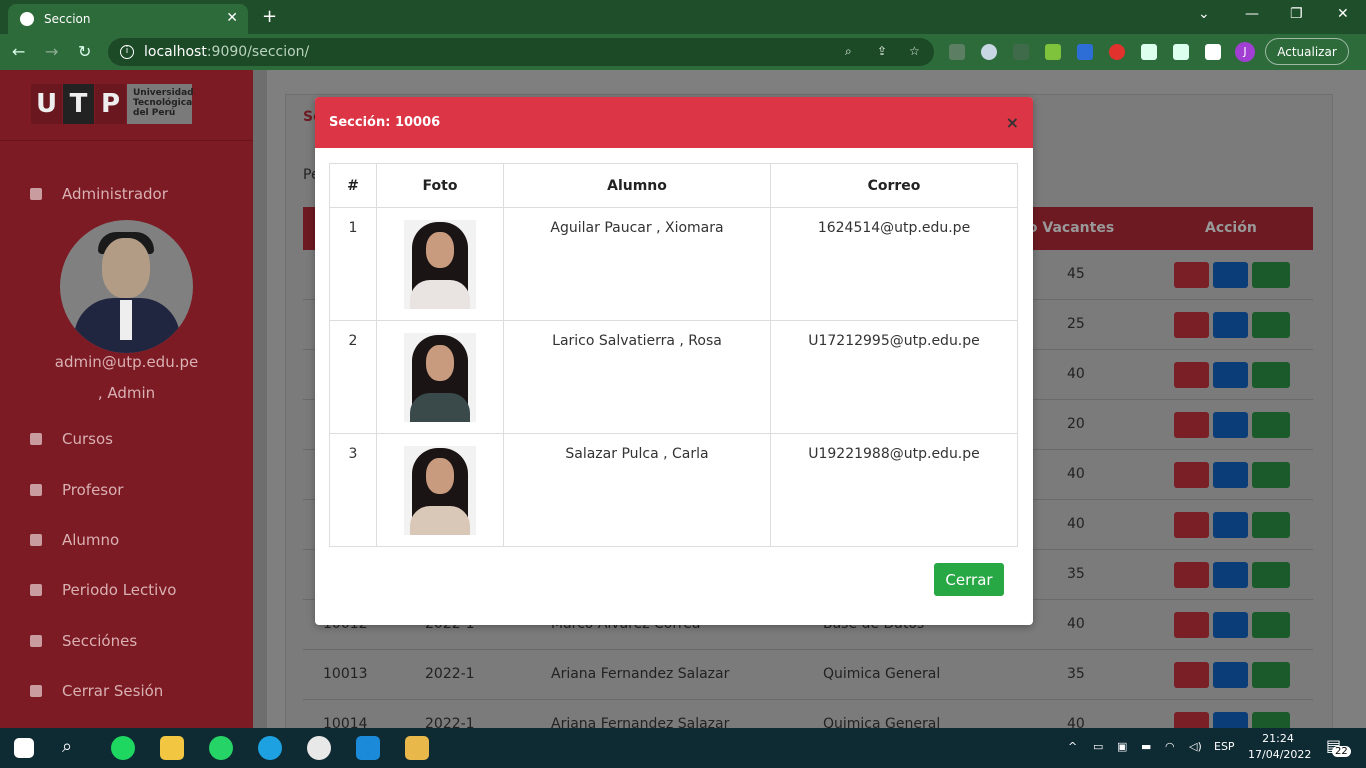  What do you see at coordinates (882, 722) in the screenshot?
I see `section-course: Quimica General` at bounding box center [882, 722].